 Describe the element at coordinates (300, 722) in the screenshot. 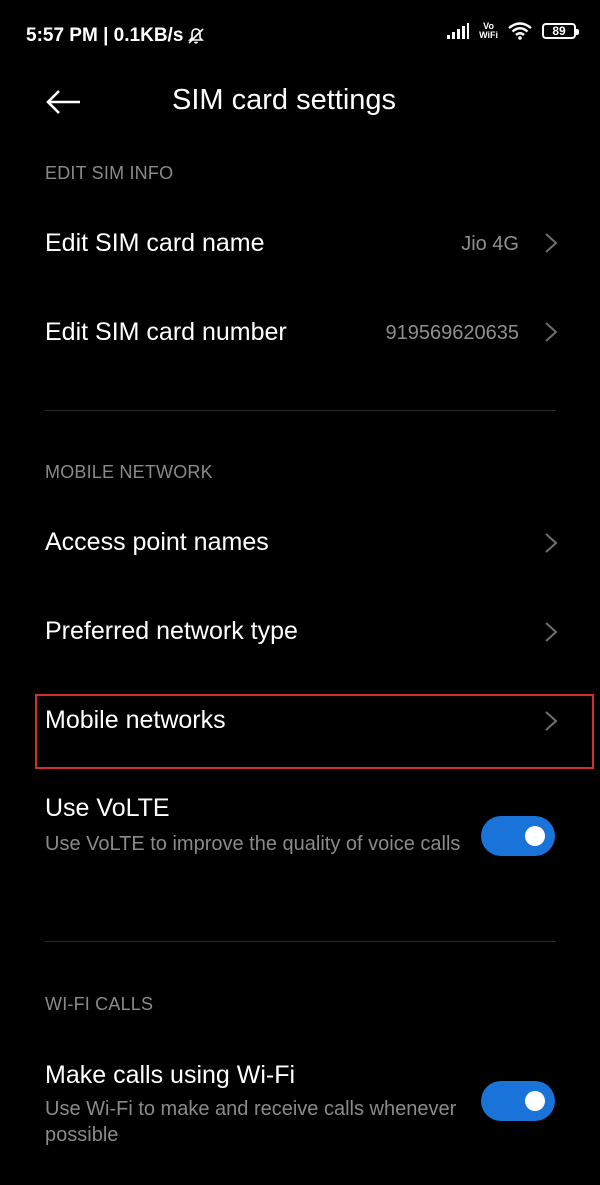

I see `mobile-networks-row: Mobile networks` at that location.